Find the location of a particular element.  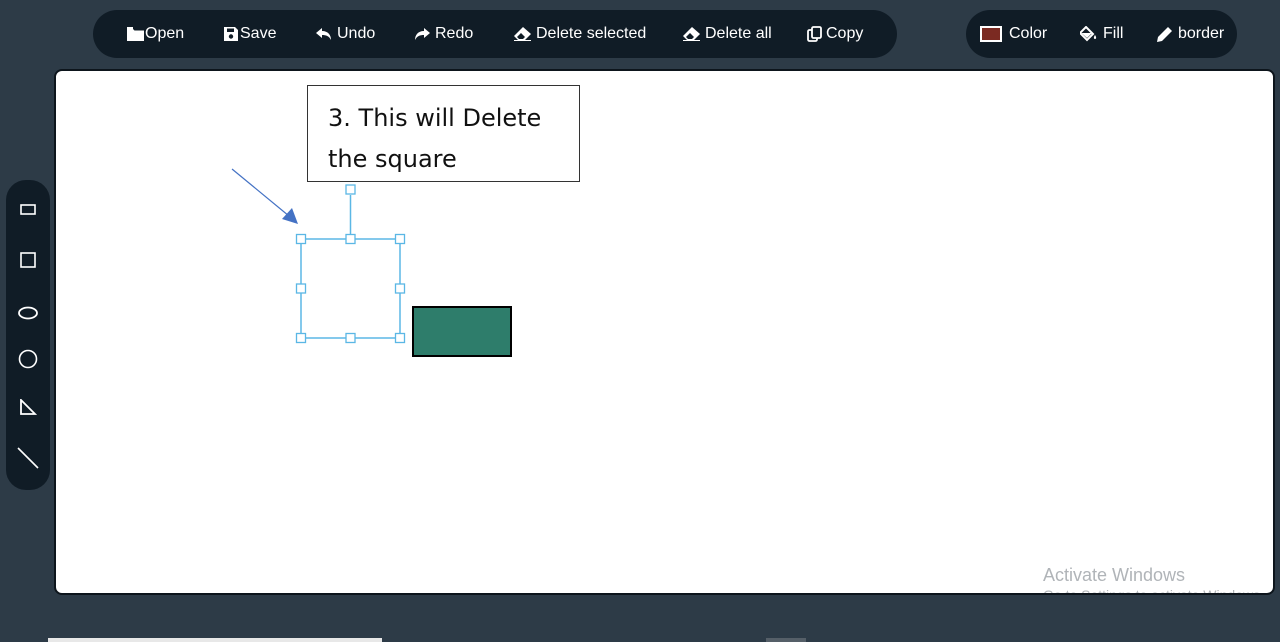

paint-bucket-icon is located at coordinates (1088, 34).